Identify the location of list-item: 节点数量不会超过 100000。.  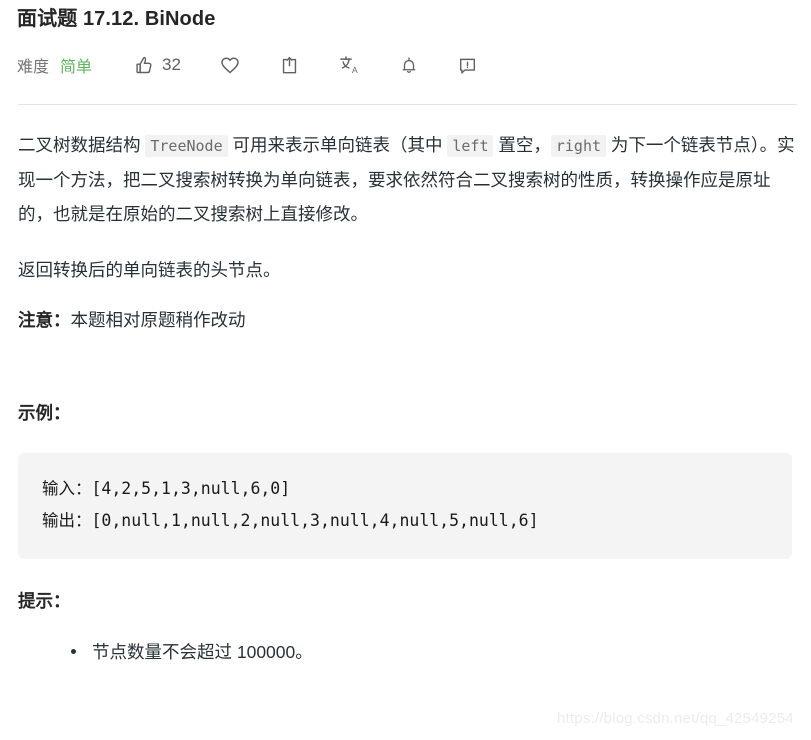
(407, 652).